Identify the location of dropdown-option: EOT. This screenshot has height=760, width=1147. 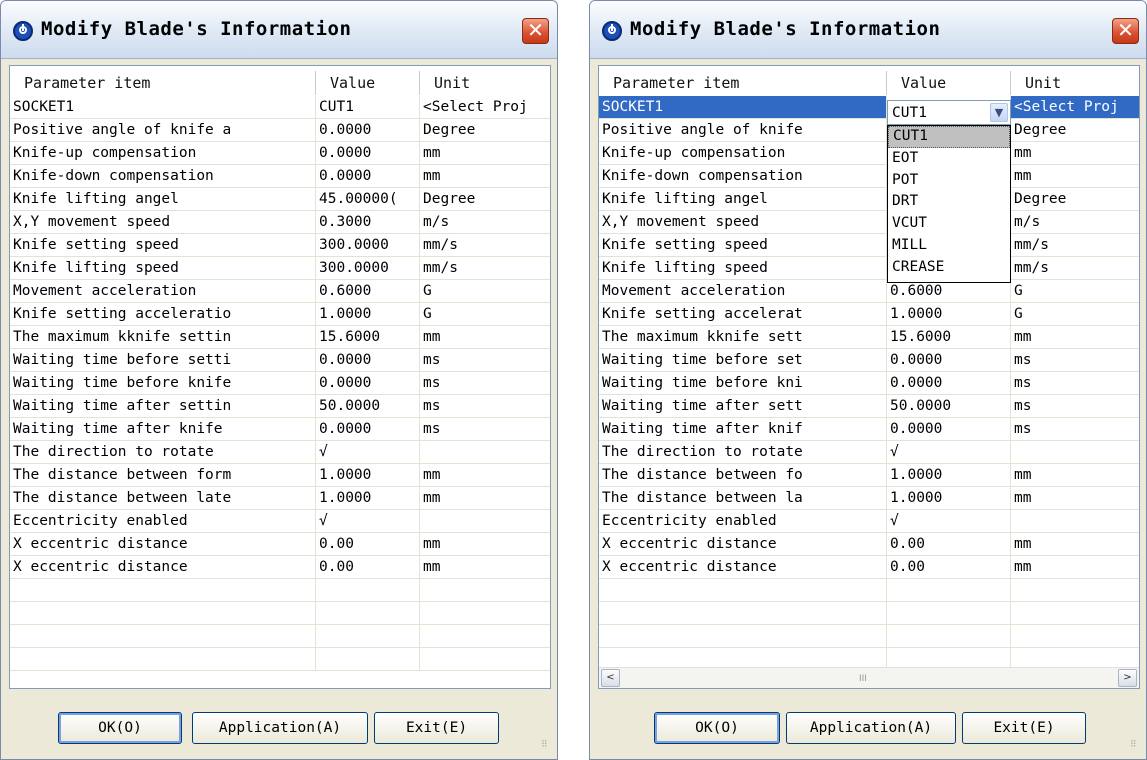
(949, 159).